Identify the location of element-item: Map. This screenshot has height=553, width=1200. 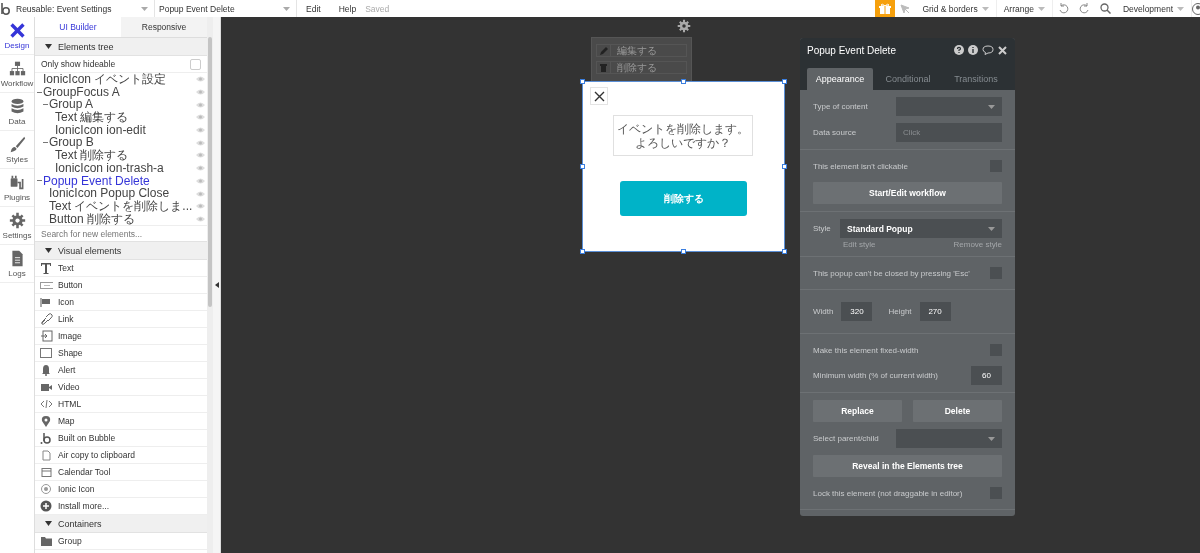
(121, 422).